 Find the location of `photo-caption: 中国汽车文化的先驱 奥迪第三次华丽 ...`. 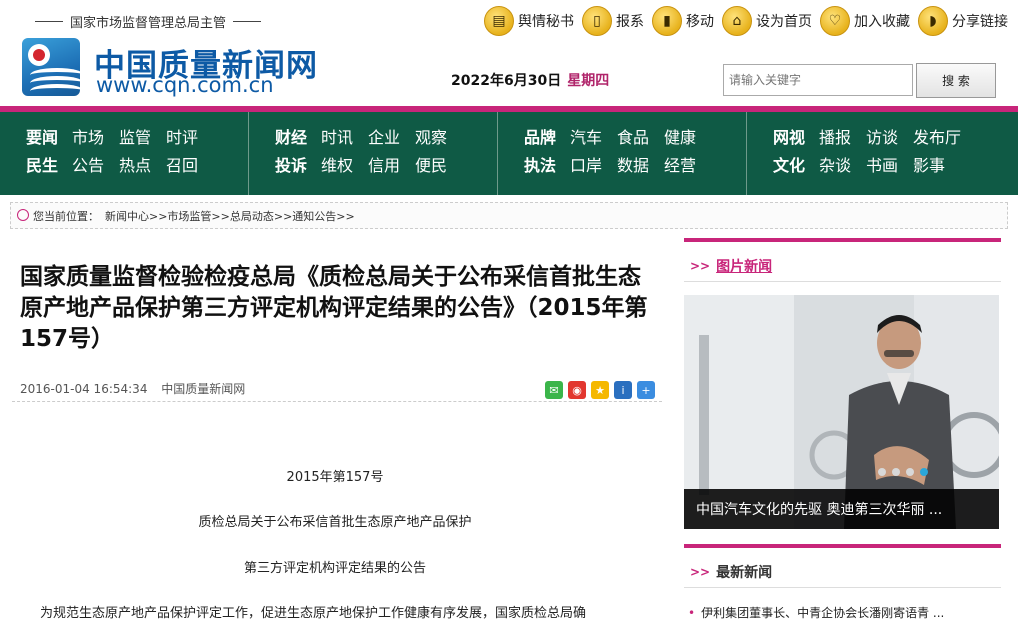

photo-caption: 中国汽车文化的先驱 奥迪第三次华丽 ... is located at coordinates (841, 509).